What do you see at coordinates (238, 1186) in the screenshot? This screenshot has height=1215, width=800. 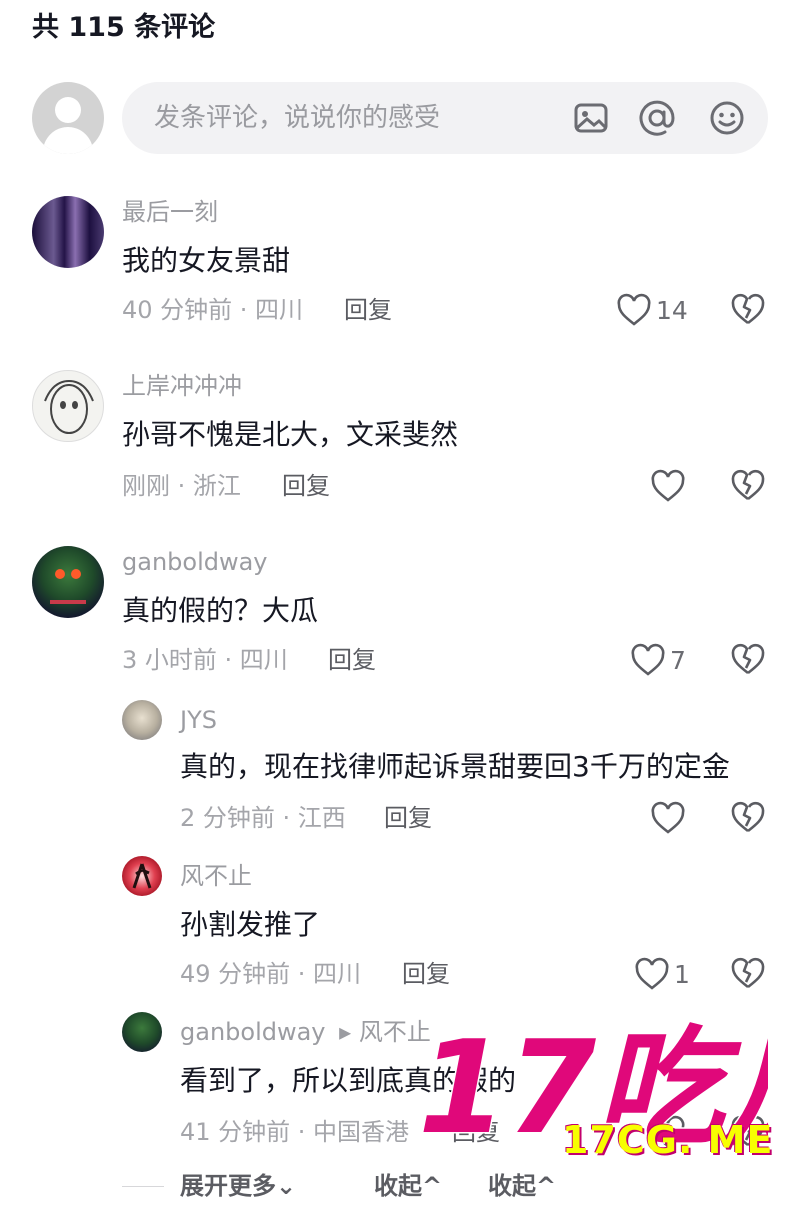 I see `expand-more-button: 展开更多⌄` at bounding box center [238, 1186].